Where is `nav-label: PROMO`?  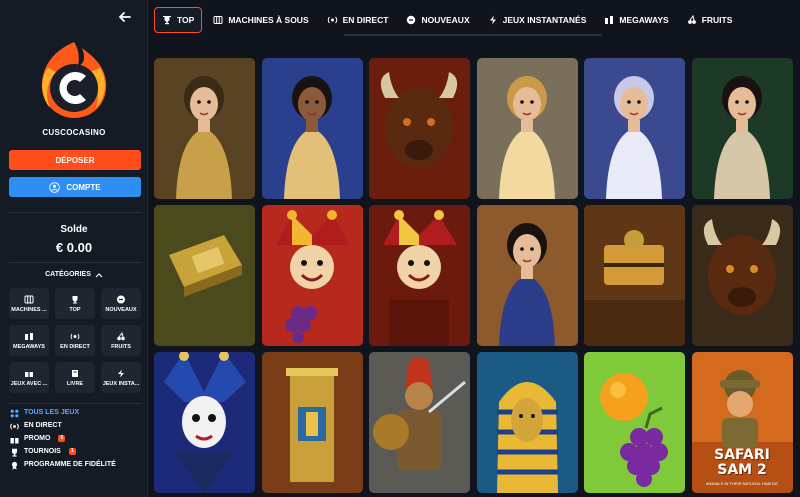 nav-label: PROMO is located at coordinates (37, 438).